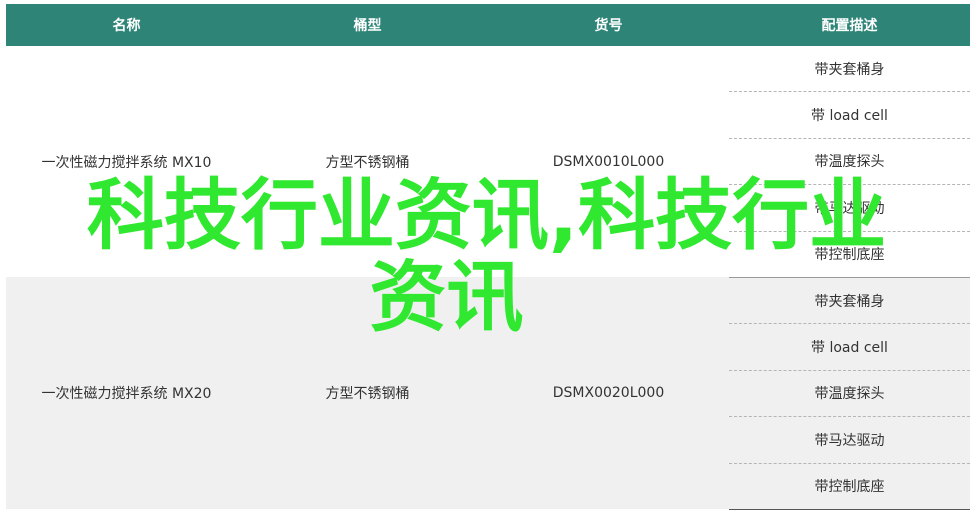  What do you see at coordinates (126, 162) in the screenshot?
I see `product-name: 一次性磁力搅拌系统 MX10` at bounding box center [126, 162].